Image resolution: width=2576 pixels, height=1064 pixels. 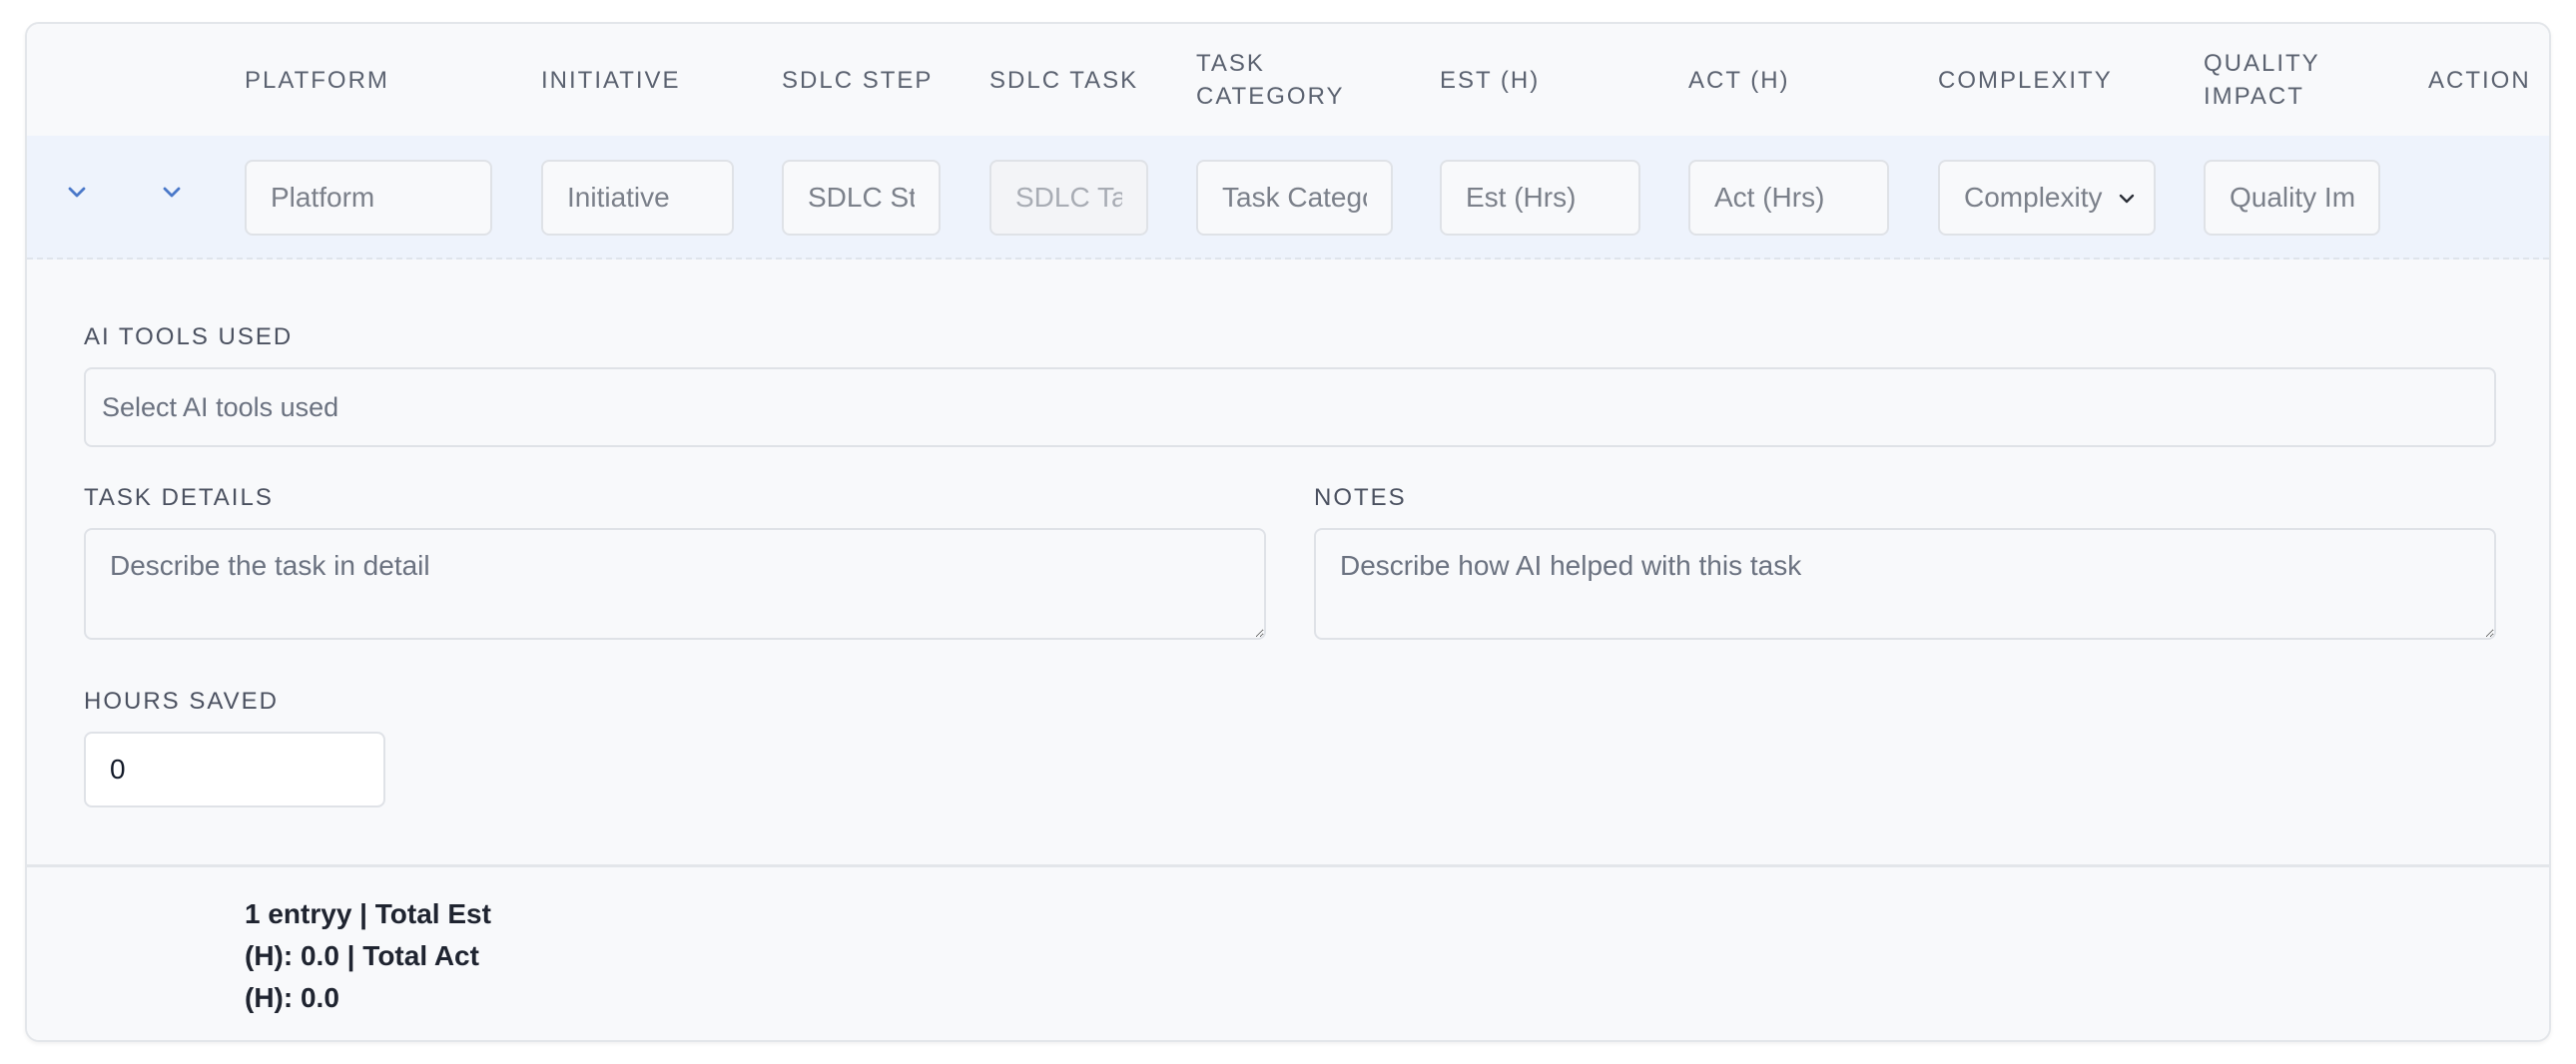 What do you see at coordinates (861, 198) in the screenshot?
I see `sdlc-step-input` at bounding box center [861, 198].